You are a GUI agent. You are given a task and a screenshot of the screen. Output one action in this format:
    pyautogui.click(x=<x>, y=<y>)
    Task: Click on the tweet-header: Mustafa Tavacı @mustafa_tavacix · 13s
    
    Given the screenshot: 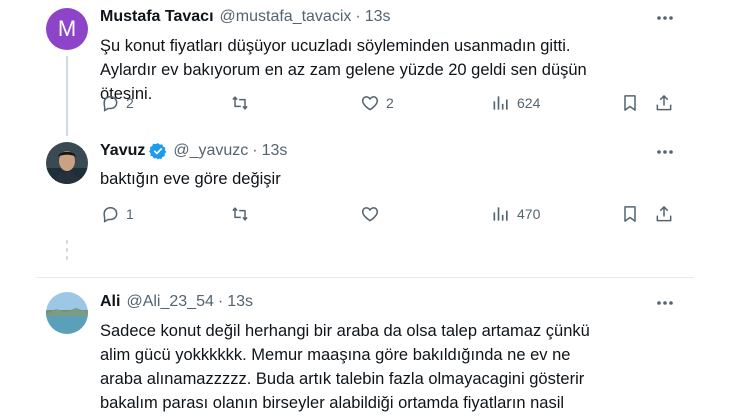 What is the action you would take?
    pyautogui.click(x=245, y=17)
    